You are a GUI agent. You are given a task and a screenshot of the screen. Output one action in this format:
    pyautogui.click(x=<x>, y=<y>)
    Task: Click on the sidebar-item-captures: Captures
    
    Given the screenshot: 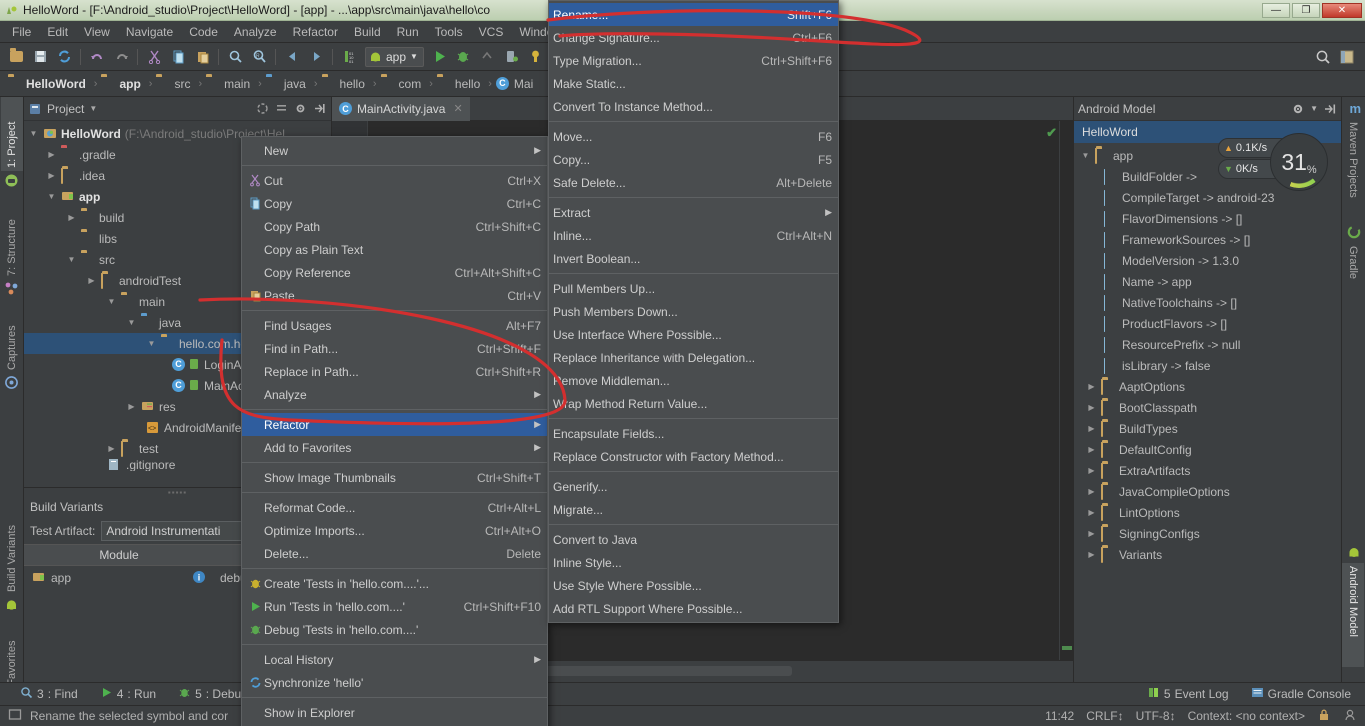 What is the action you would take?
    pyautogui.click(x=12, y=338)
    